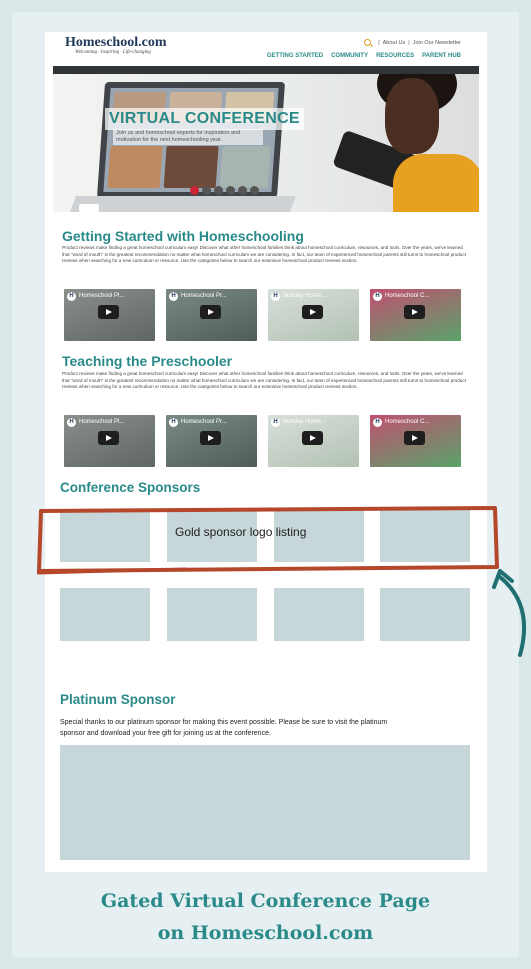 Image resolution: width=531 pixels, height=969 pixels. What do you see at coordinates (224, 190) in the screenshot?
I see `call-controls` at bounding box center [224, 190].